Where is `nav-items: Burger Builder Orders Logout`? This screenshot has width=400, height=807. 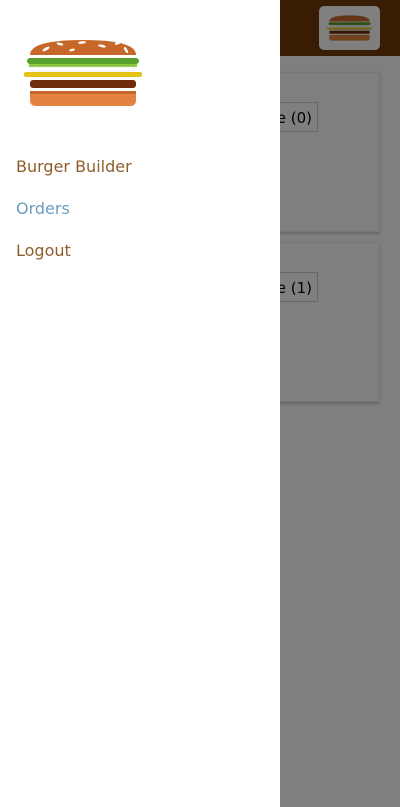 nav-items: Burger Builder Orders Logout is located at coordinates (74, 209).